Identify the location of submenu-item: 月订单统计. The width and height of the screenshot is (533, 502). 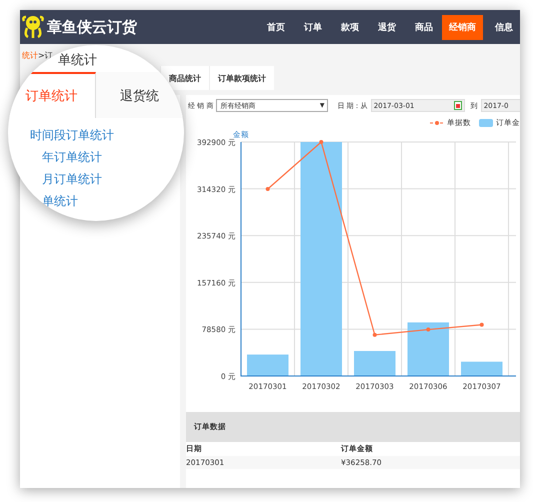
(72, 179).